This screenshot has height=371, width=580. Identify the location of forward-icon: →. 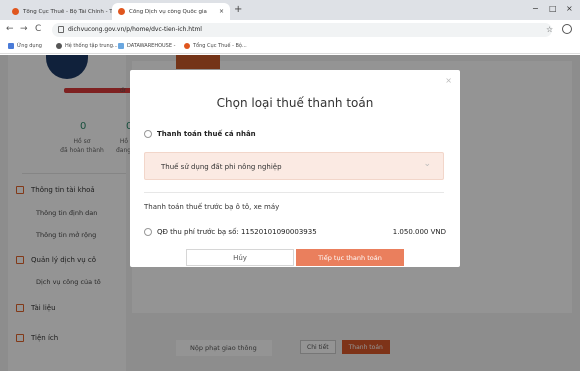
(24, 29).